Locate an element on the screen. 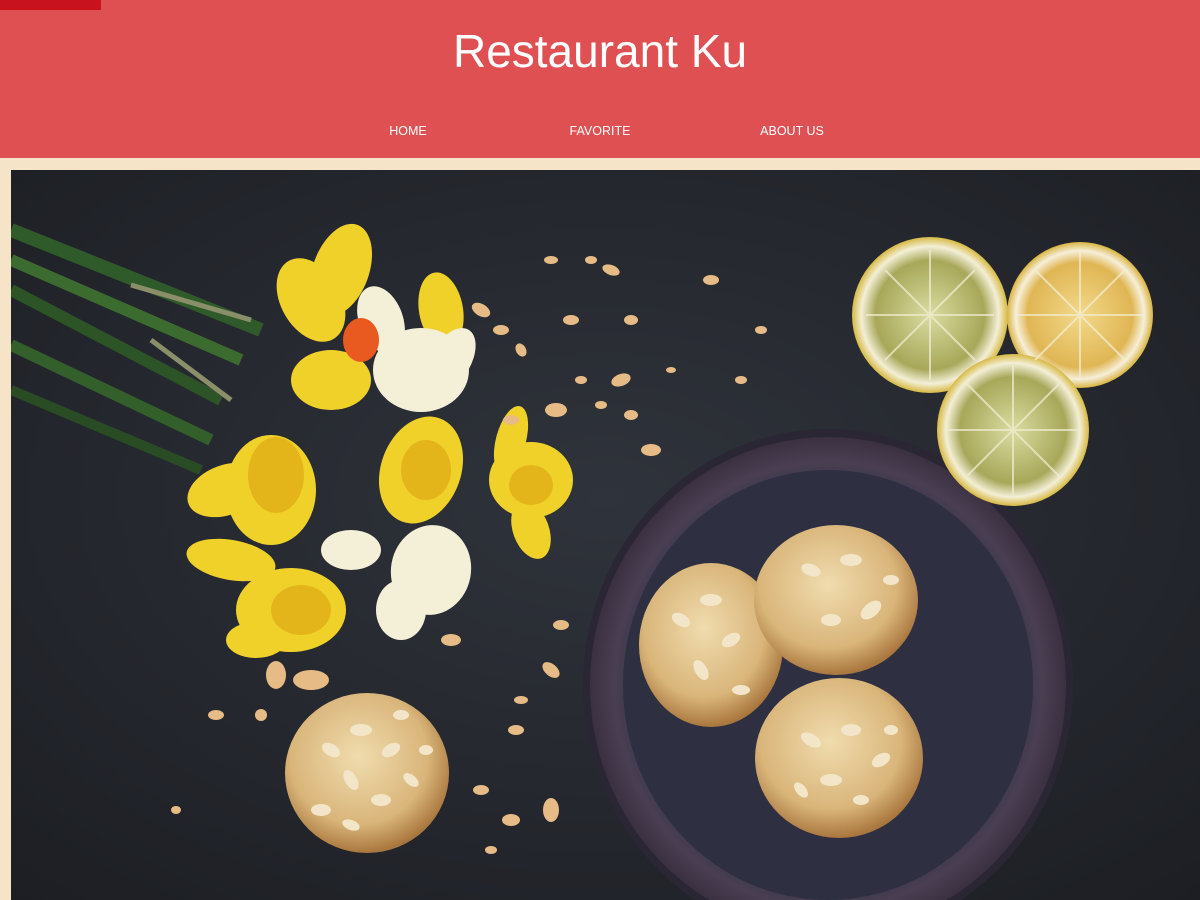 The height and width of the screenshot is (900, 1200). nav-about-us: ABOUT US is located at coordinates (792, 131).